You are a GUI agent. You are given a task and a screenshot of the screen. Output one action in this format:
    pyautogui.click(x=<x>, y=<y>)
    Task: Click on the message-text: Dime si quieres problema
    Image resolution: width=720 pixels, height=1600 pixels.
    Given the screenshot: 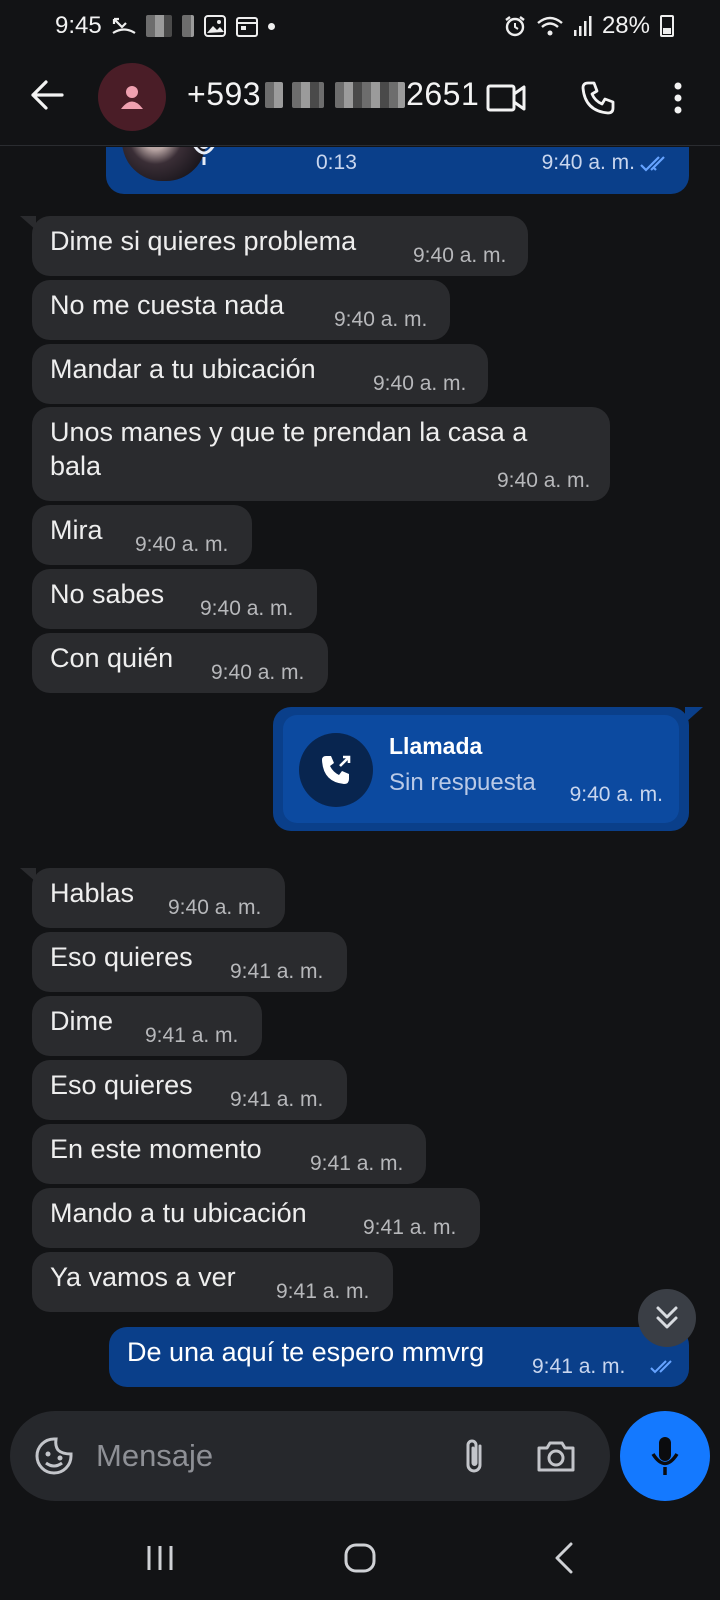 What is the action you would take?
    pyautogui.click(x=203, y=241)
    